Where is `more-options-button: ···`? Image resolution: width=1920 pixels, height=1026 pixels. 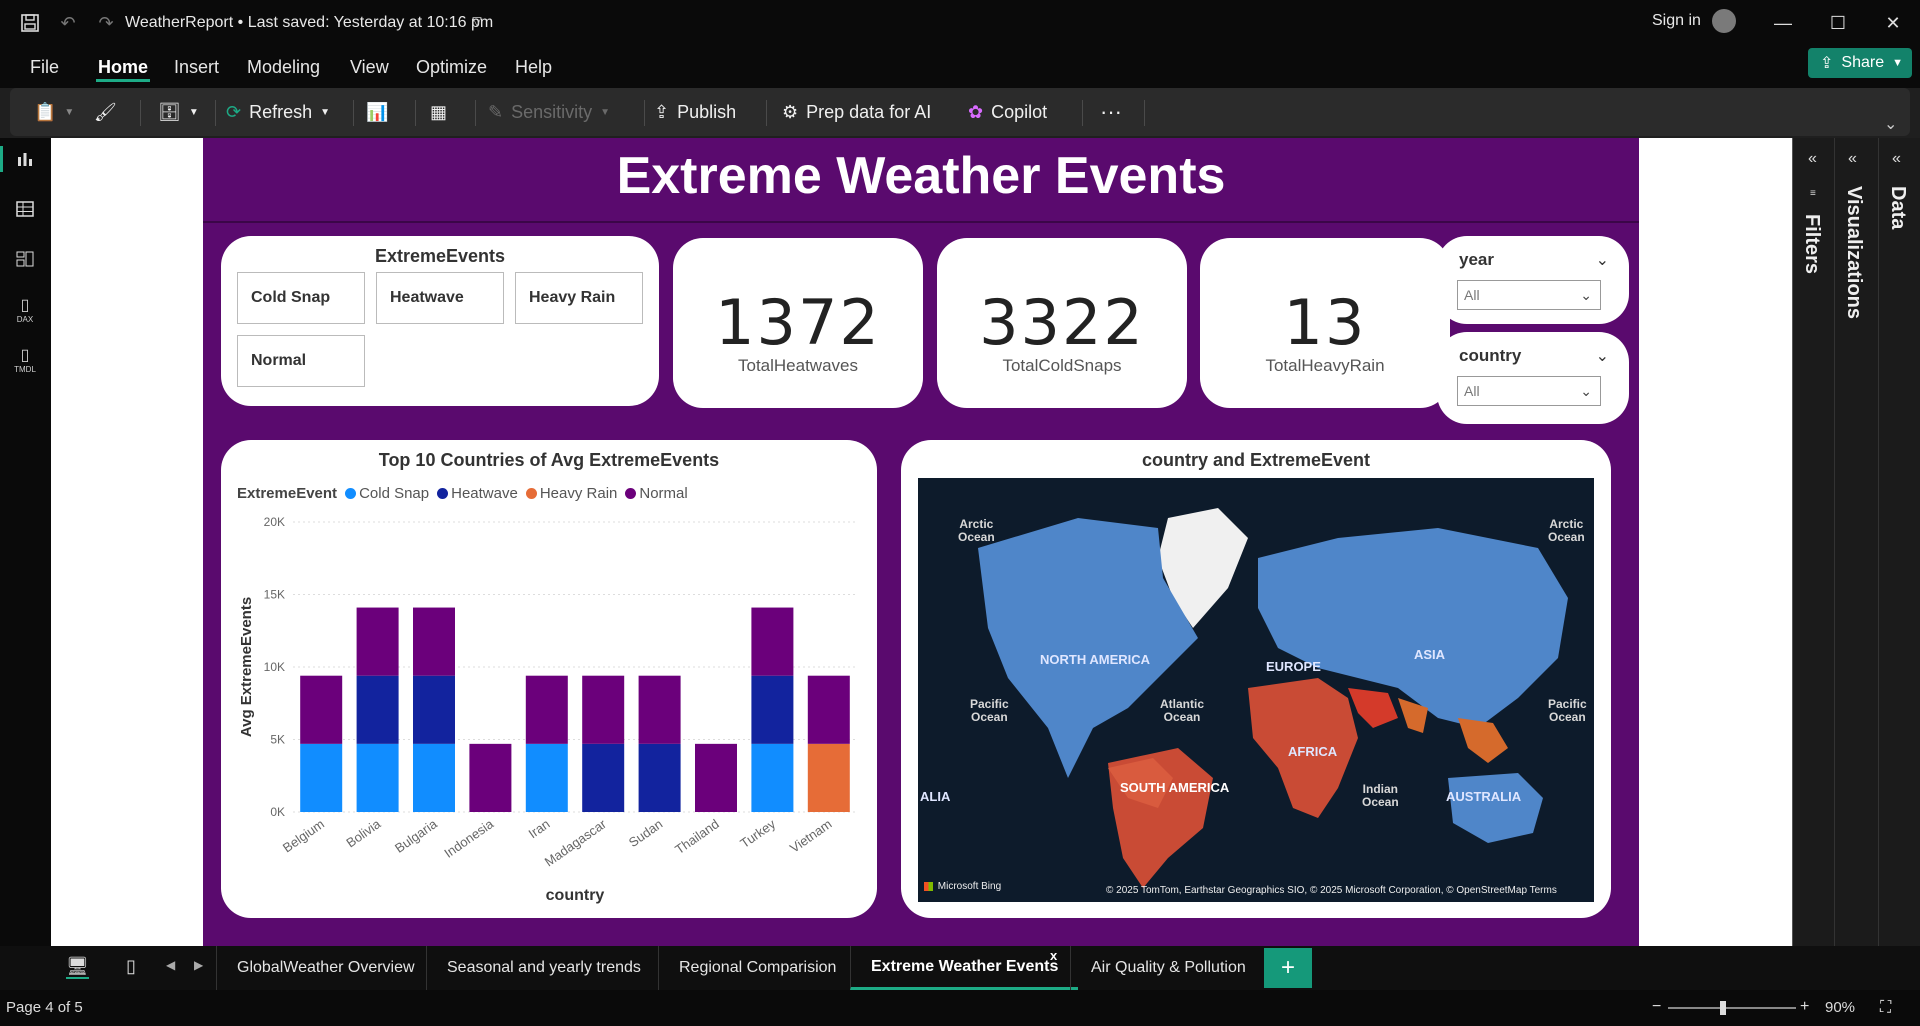
more-options-button: ··· is located at coordinates (1111, 112).